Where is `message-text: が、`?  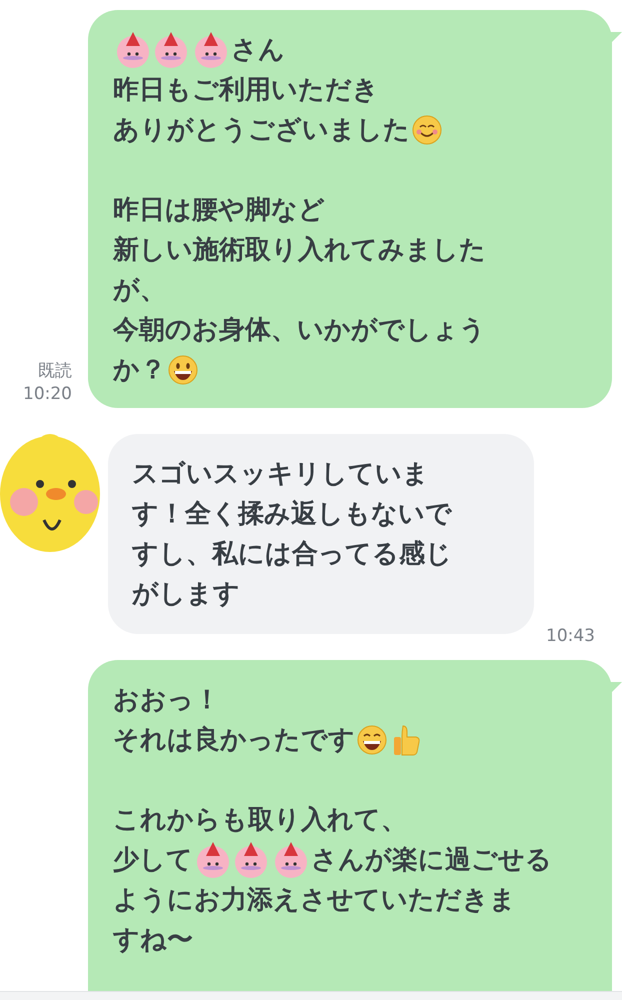 message-text: が、 is located at coordinates (139, 290).